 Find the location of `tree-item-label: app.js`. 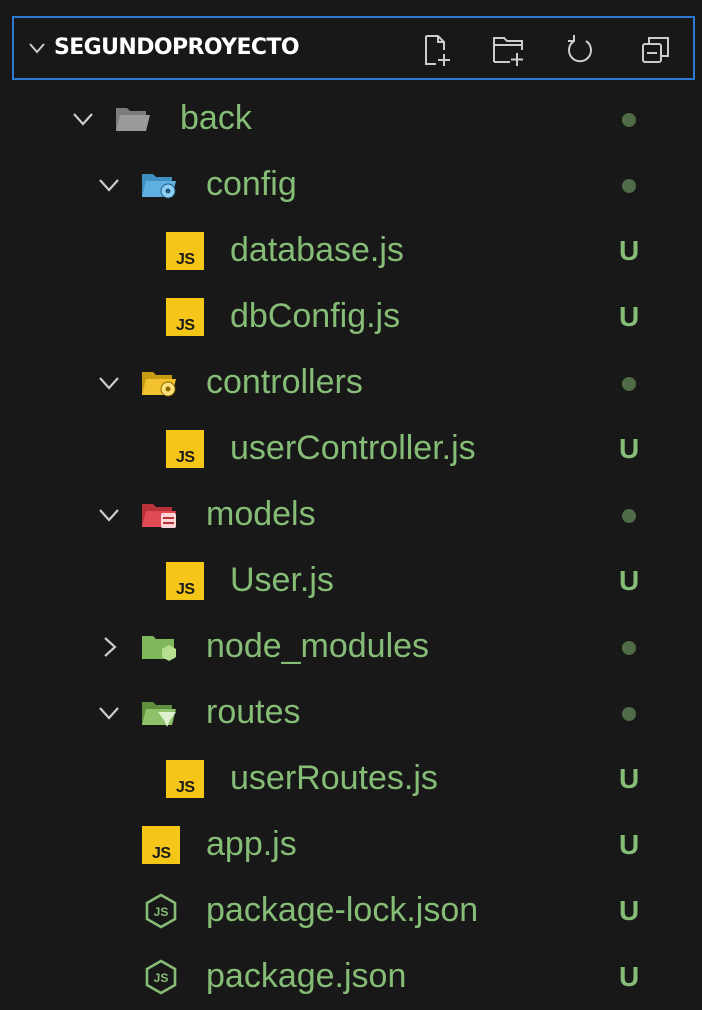

tree-item-label: app.js is located at coordinates (251, 844).